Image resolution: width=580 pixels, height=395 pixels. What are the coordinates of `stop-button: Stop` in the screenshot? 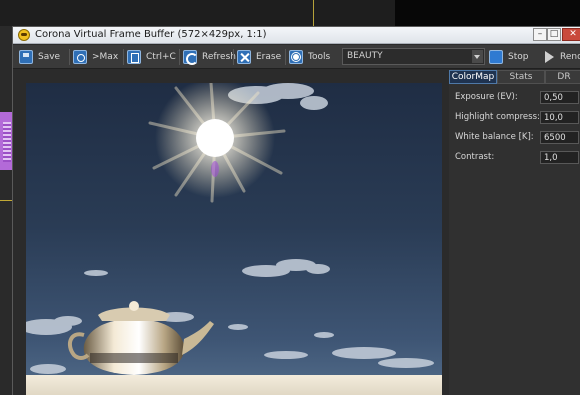 It's located at (508, 57).